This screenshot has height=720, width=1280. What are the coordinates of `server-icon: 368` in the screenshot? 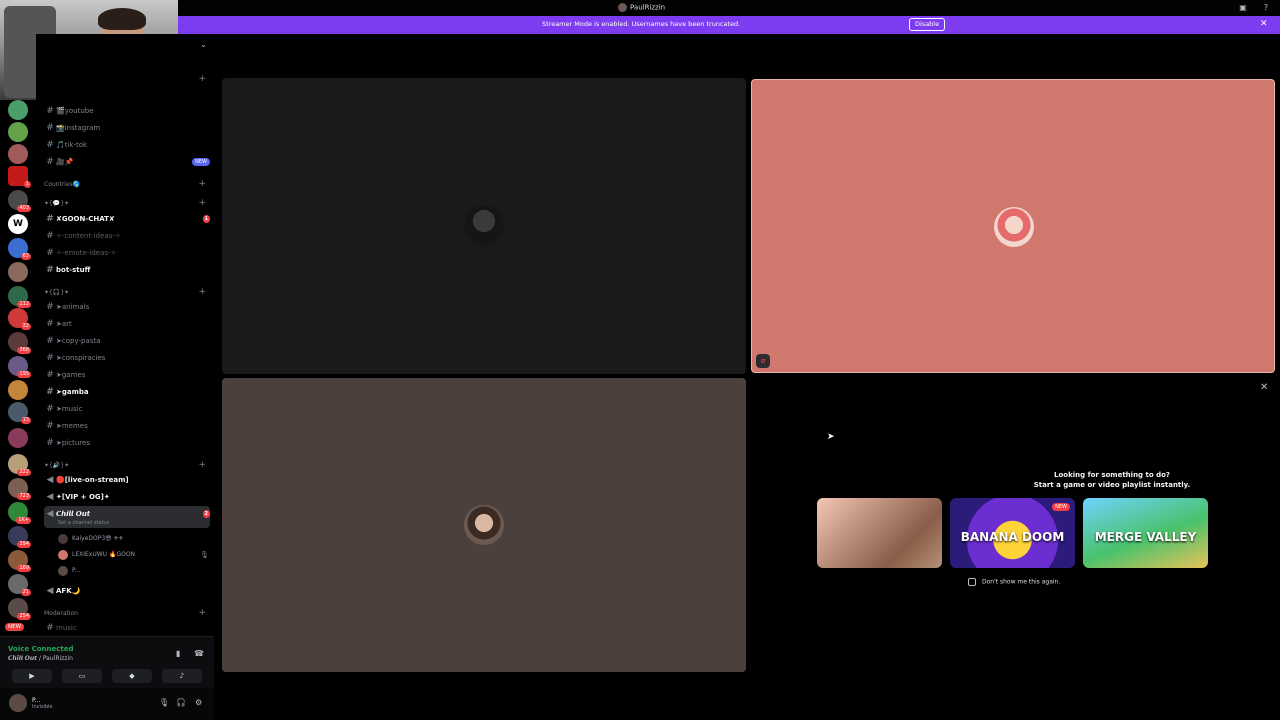 It's located at (19, 343).